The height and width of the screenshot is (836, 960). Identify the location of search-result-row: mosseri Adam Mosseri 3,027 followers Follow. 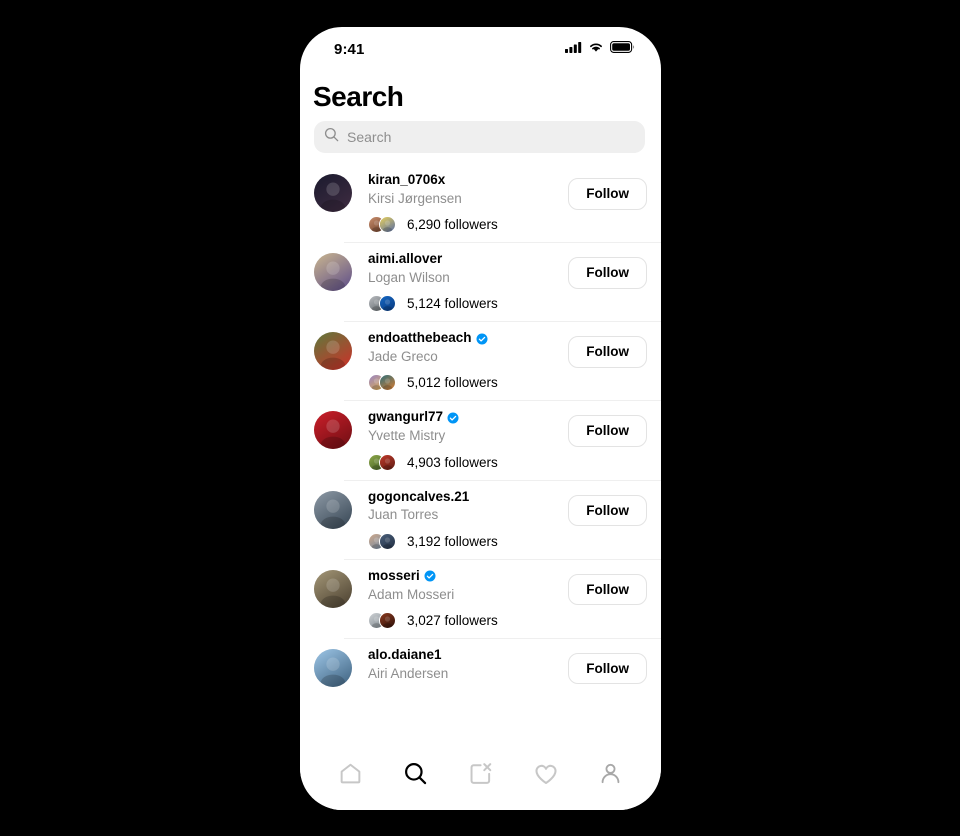
(480, 598).